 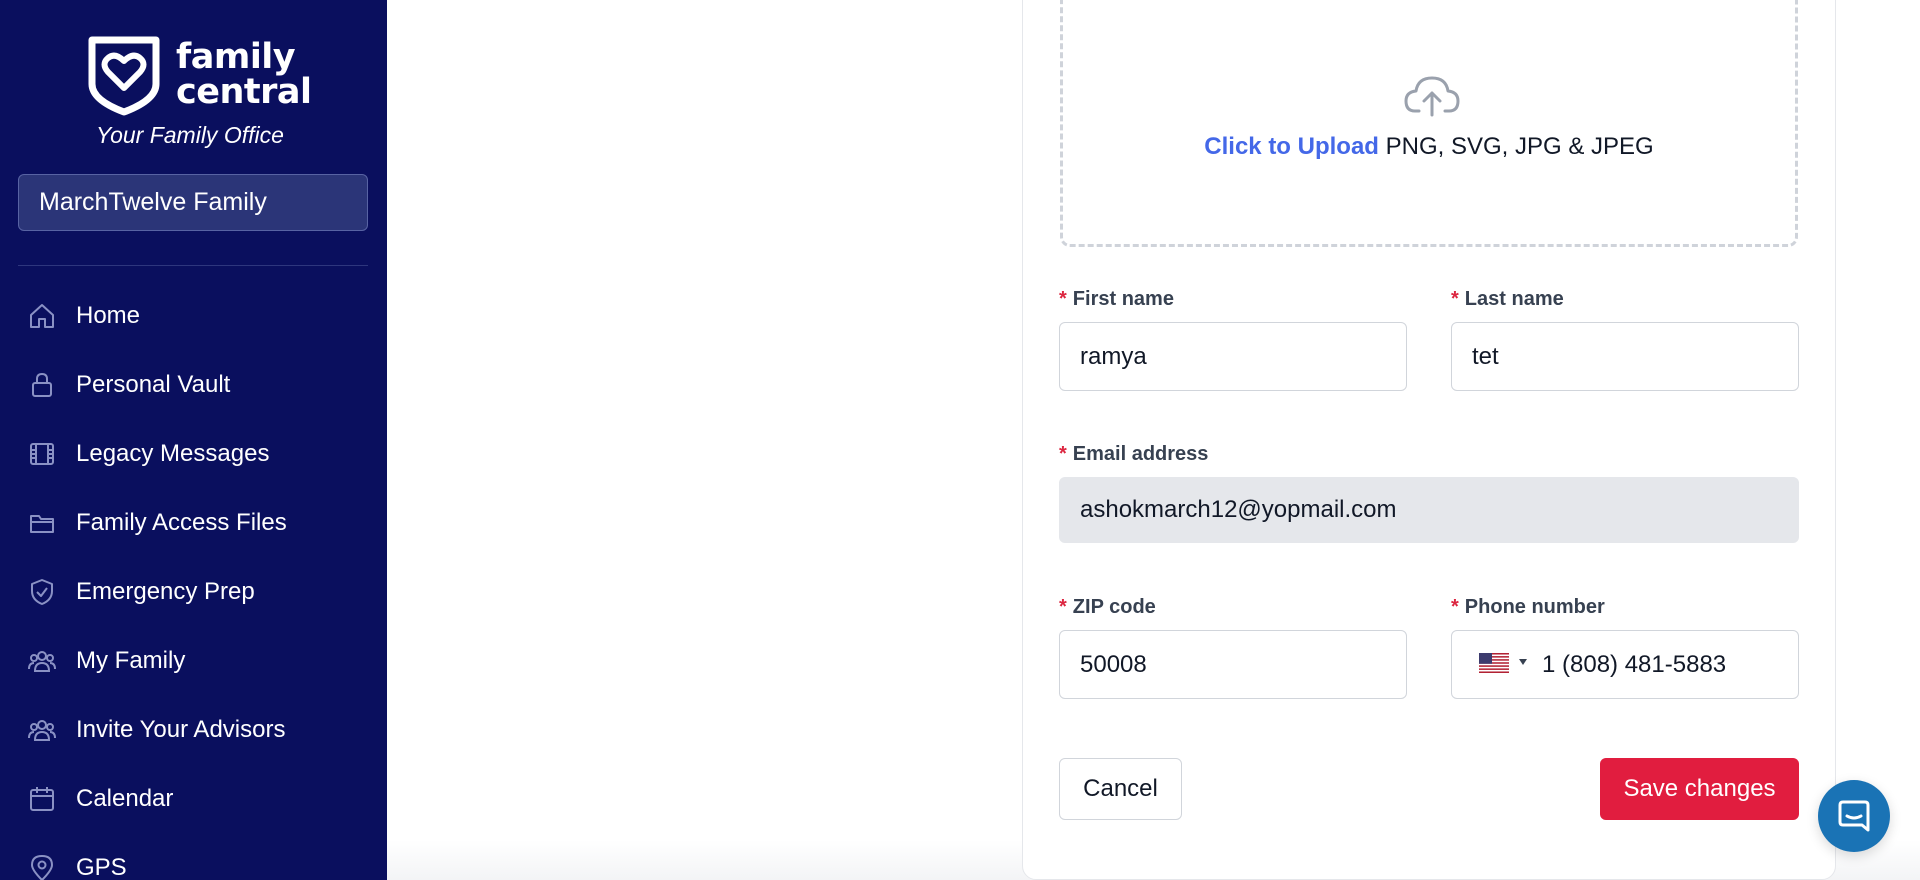 What do you see at coordinates (42, 385) in the screenshot?
I see `lock-icon` at bounding box center [42, 385].